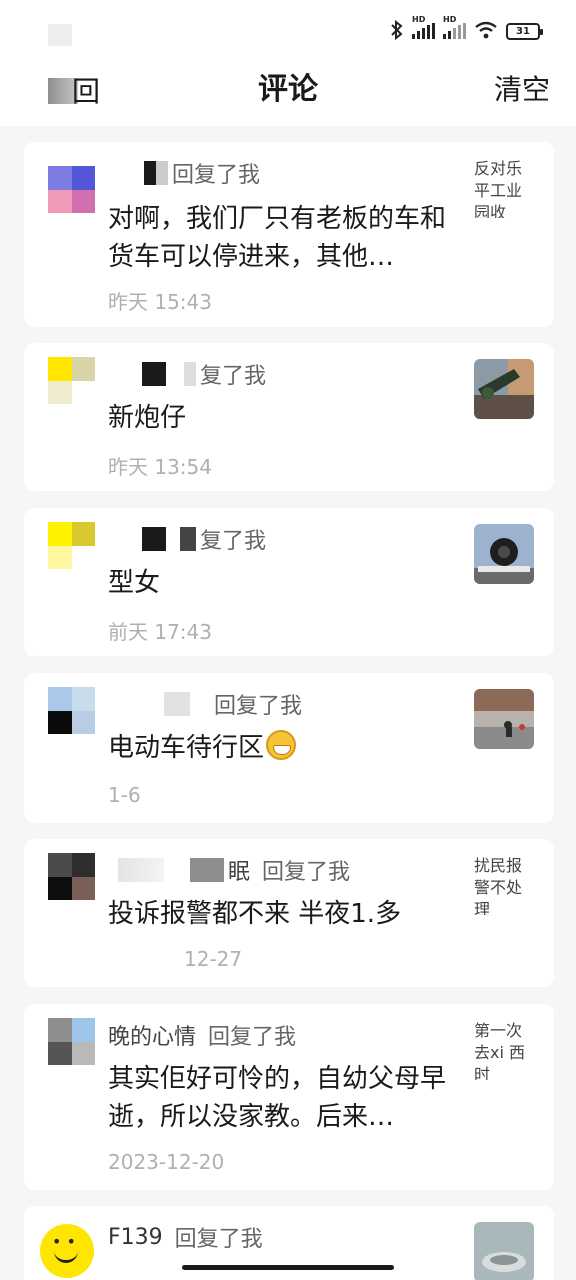  What do you see at coordinates (160, 632) in the screenshot?
I see `comment-time: 前天 17:43` at bounding box center [160, 632].